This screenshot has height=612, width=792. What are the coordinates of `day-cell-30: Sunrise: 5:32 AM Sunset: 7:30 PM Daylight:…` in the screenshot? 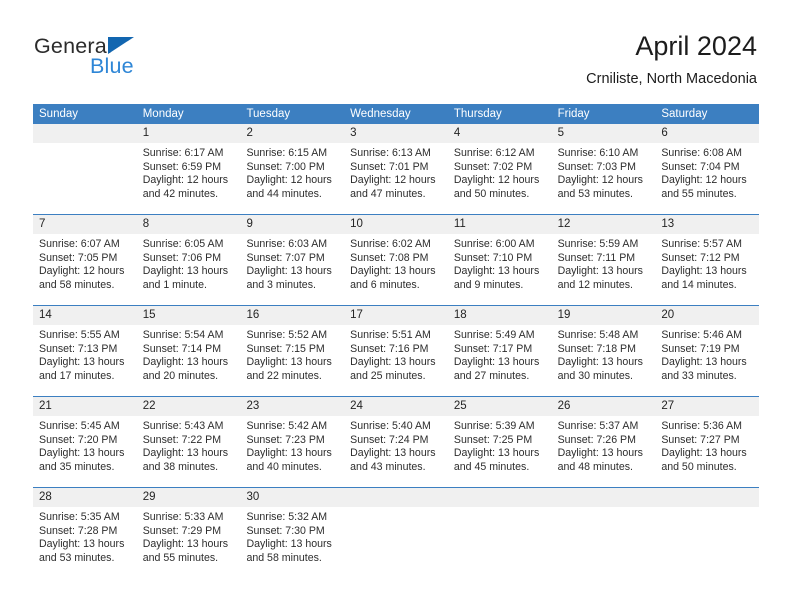 It's located at (292, 542).